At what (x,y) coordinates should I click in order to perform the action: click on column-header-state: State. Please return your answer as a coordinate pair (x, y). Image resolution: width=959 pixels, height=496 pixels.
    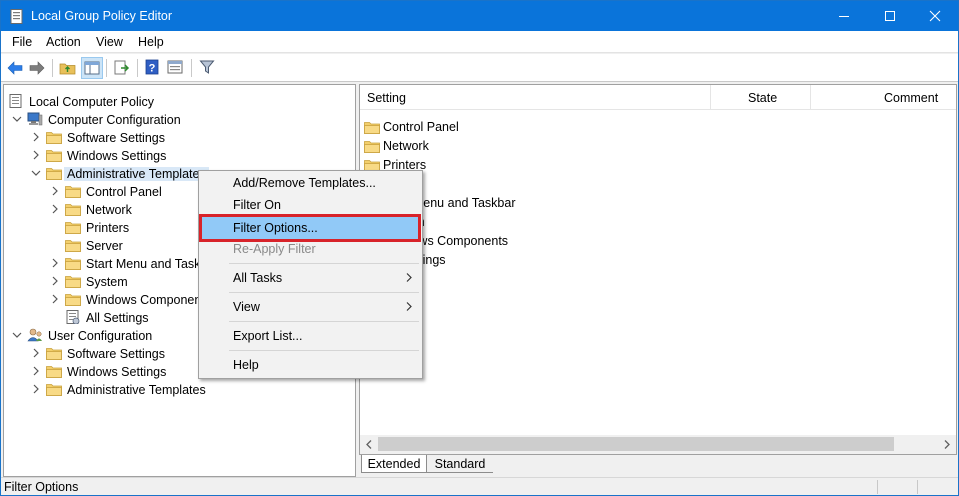
    Looking at the image, I should click on (762, 98).